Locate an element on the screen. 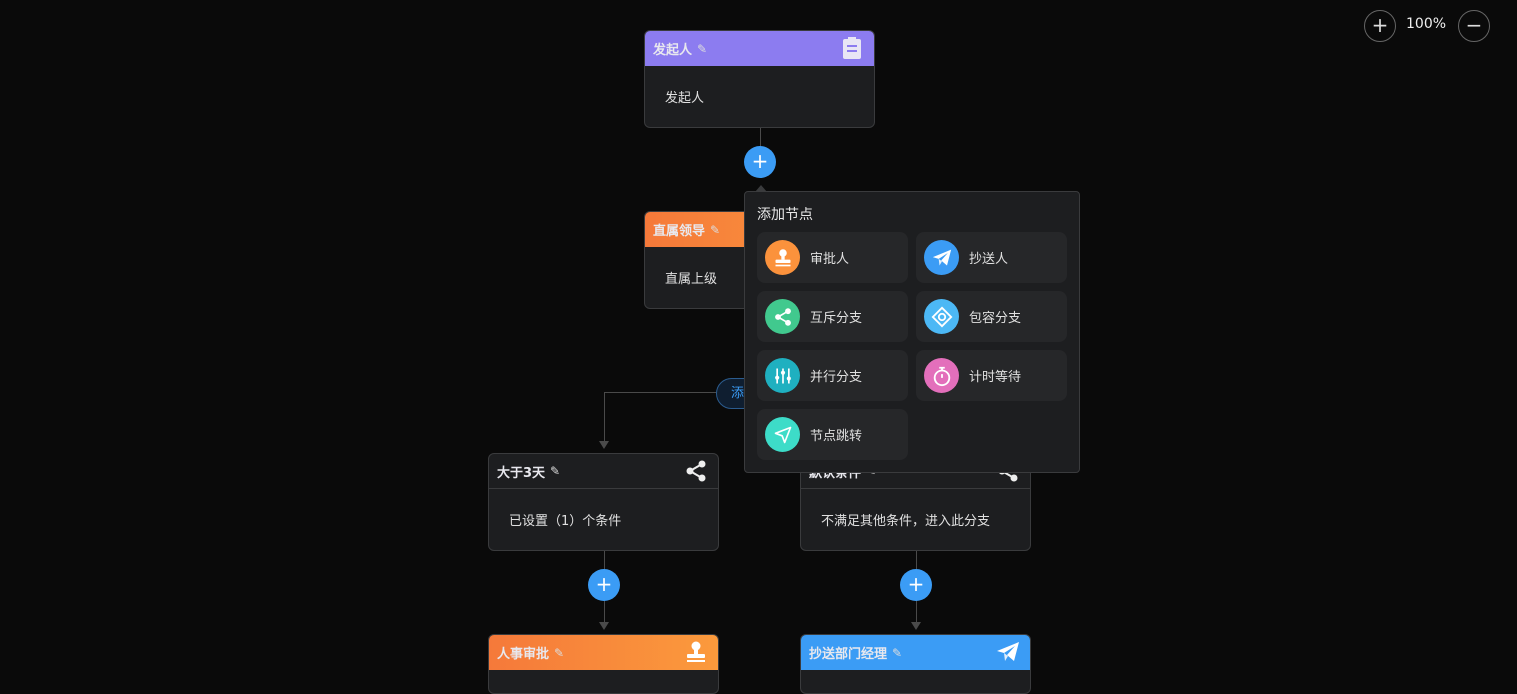 This screenshot has width=1517, height=694. node-title: 直属领导 is located at coordinates (679, 231).